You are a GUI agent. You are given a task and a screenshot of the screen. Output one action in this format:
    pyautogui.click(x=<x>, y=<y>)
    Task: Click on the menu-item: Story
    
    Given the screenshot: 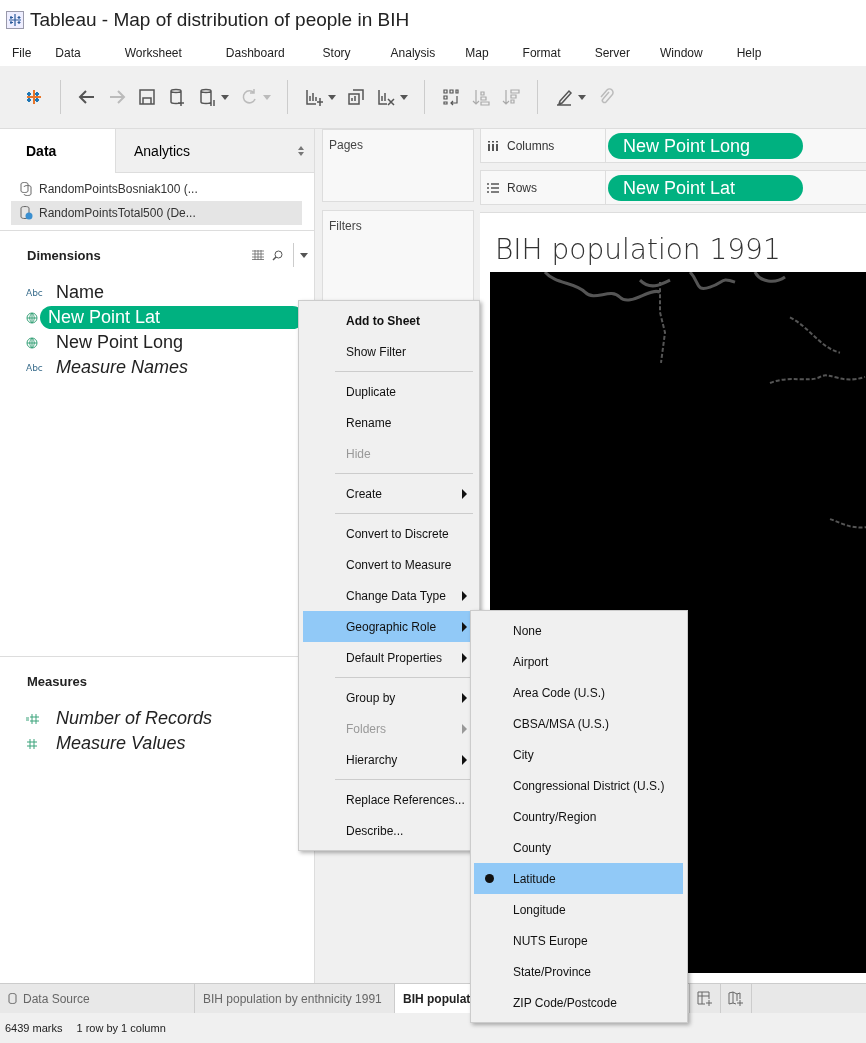 What is the action you would take?
    pyautogui.click(x=336, y=53)
    